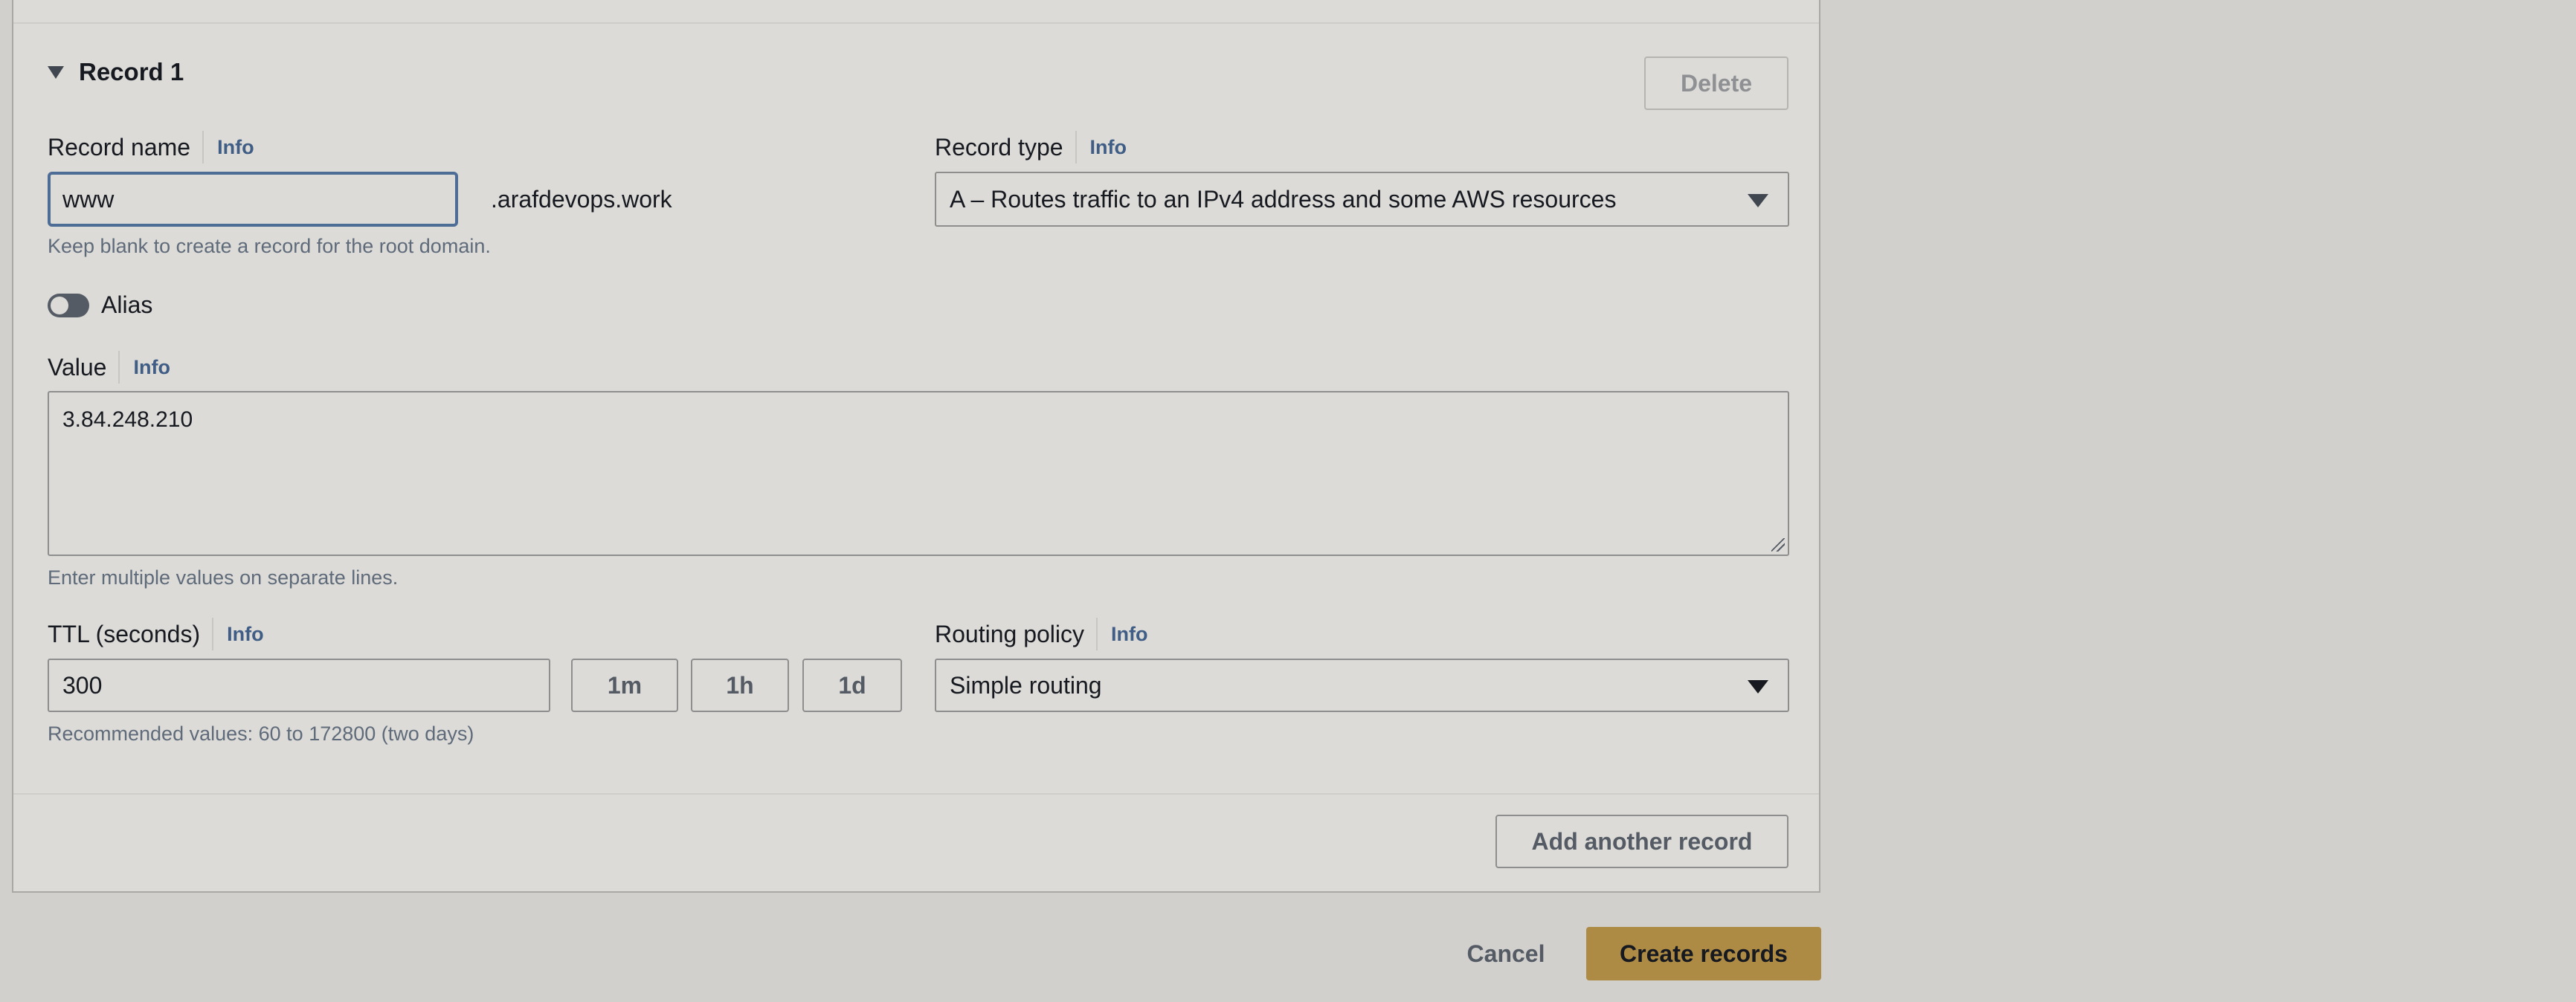 The image size is (2576, 1002). Describe the element at coordinates (131, 71) in the screenshot. I see `record-title: Record 1` at that location.